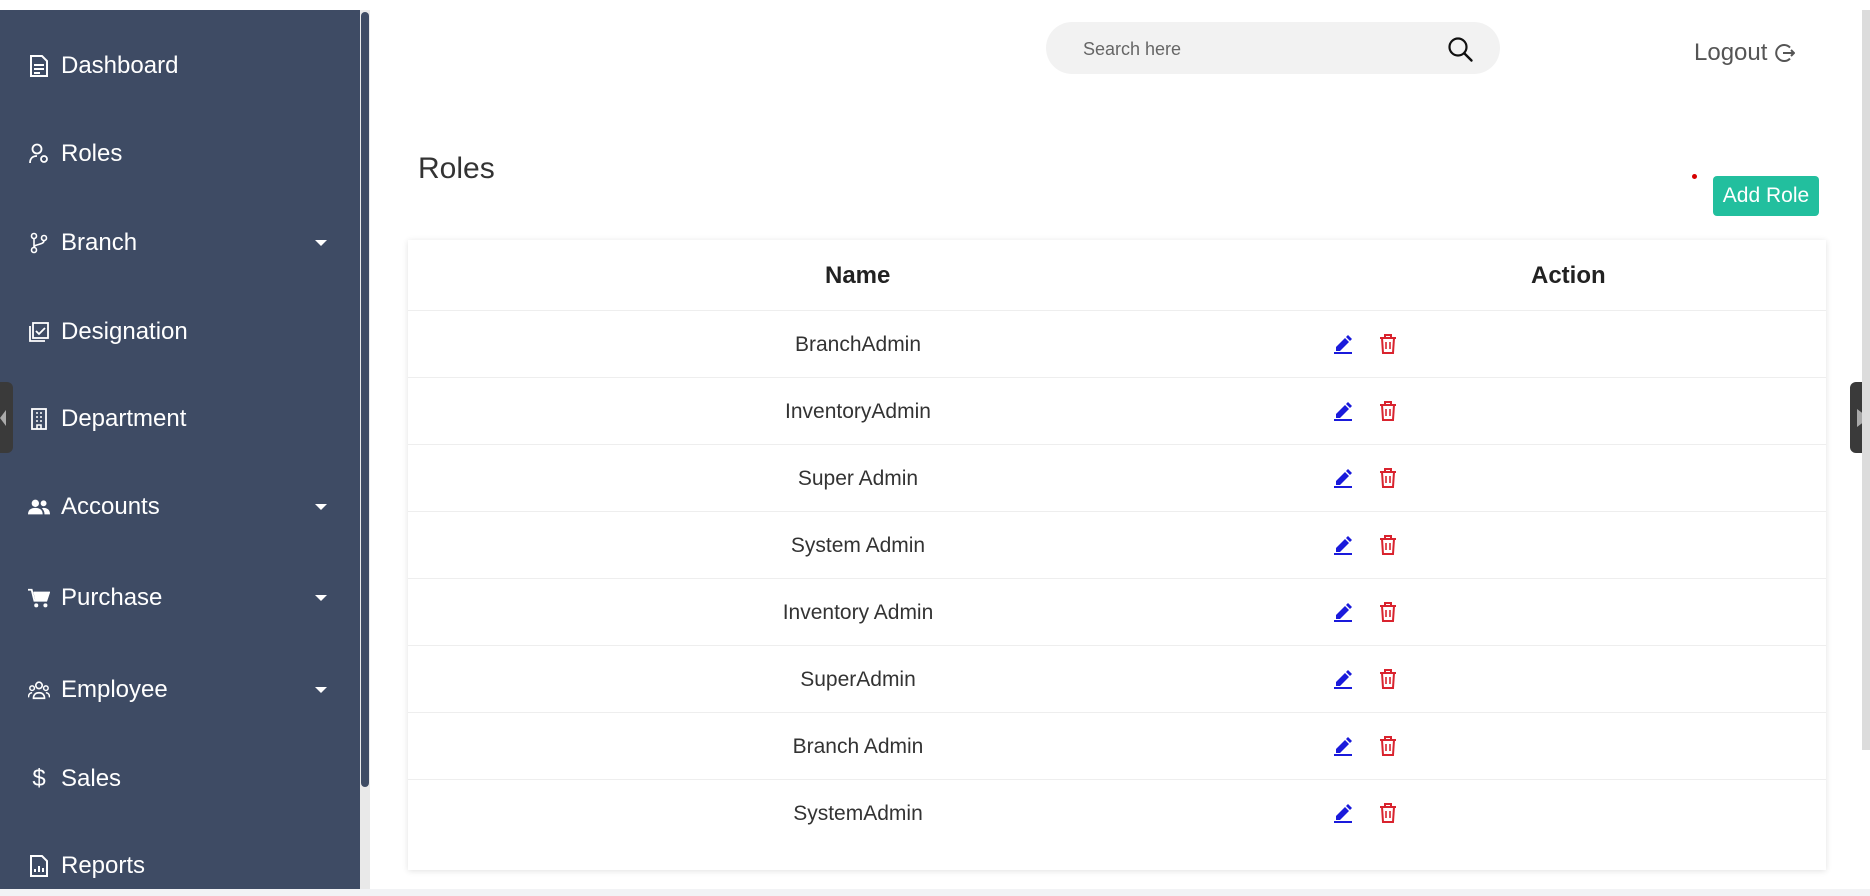  I want to click on sidebar-item-department: Department, so click(180, 419).